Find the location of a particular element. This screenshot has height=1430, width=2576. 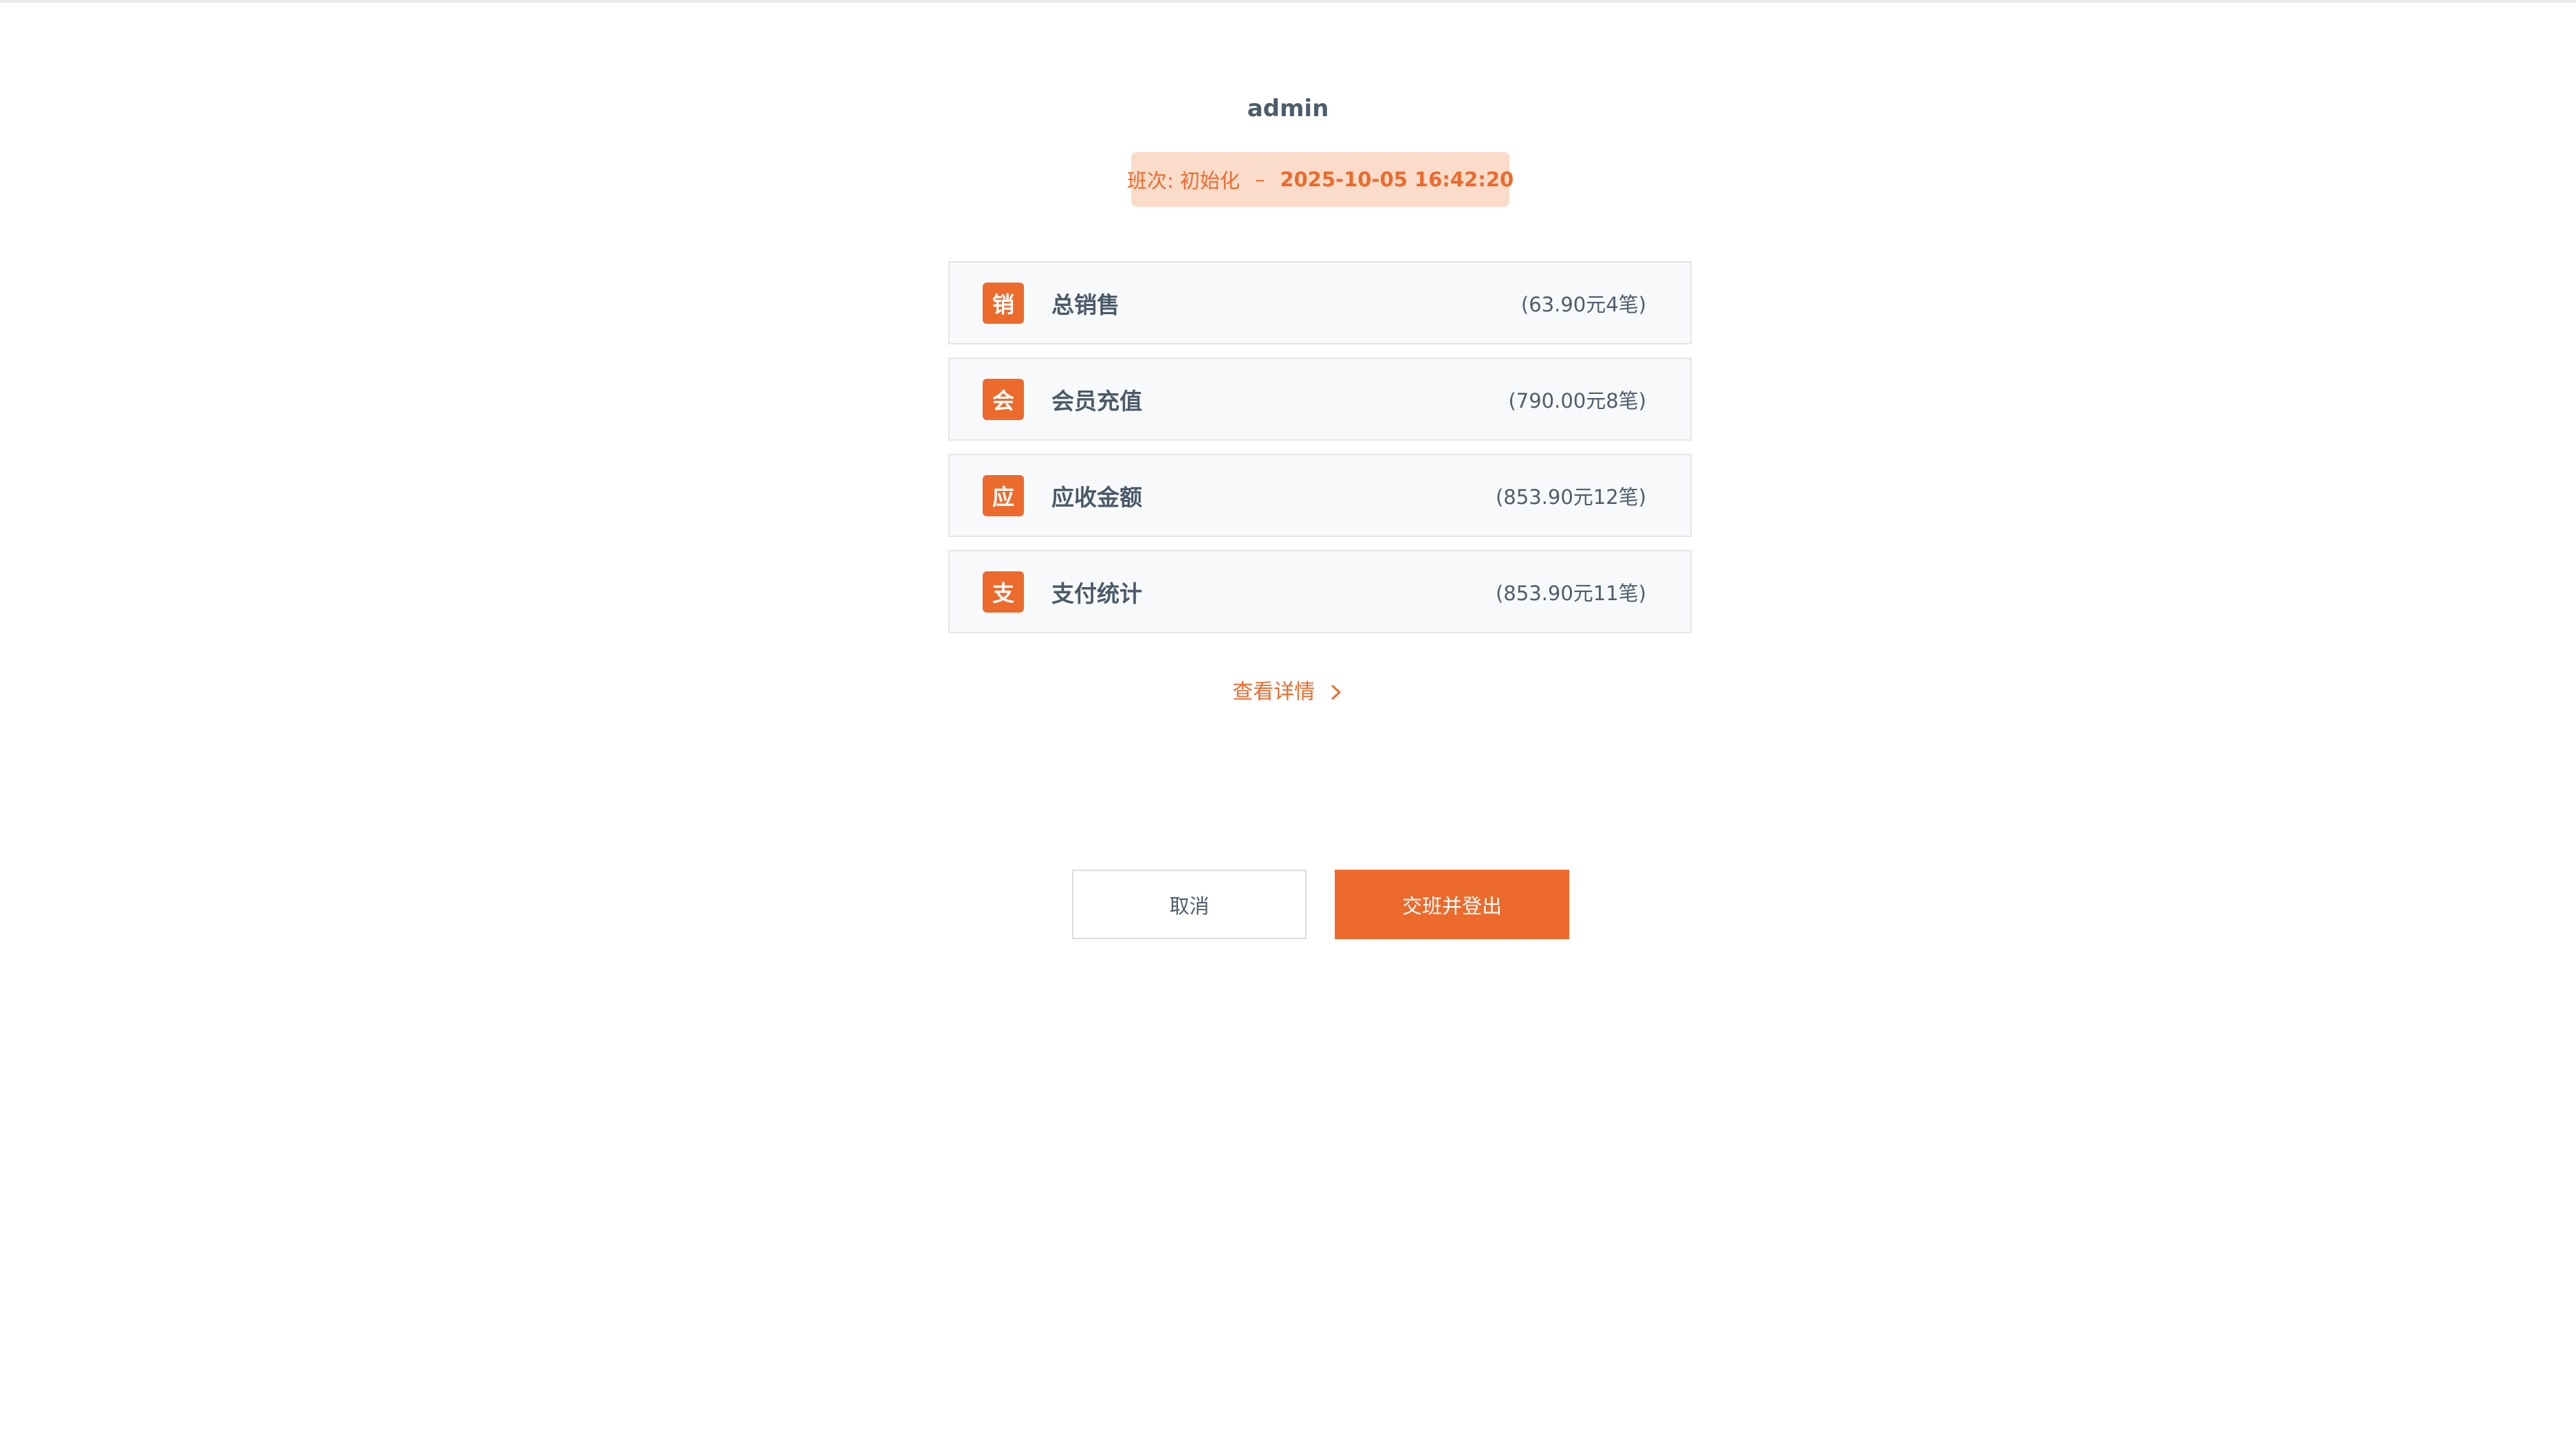

summary-row-total-sales: 销 总销售 (63.90元4笔) is located at coordinates (1320, 302).